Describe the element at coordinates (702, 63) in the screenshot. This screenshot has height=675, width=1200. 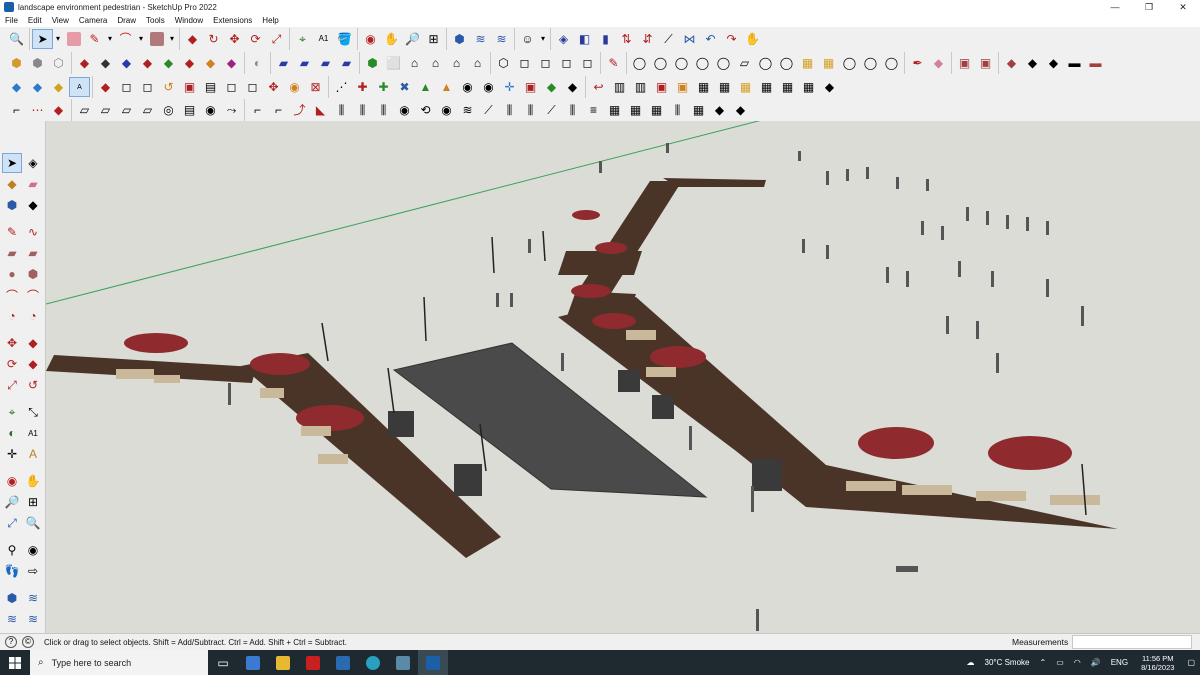
I see `shape-4-icon: ◯` at that location.